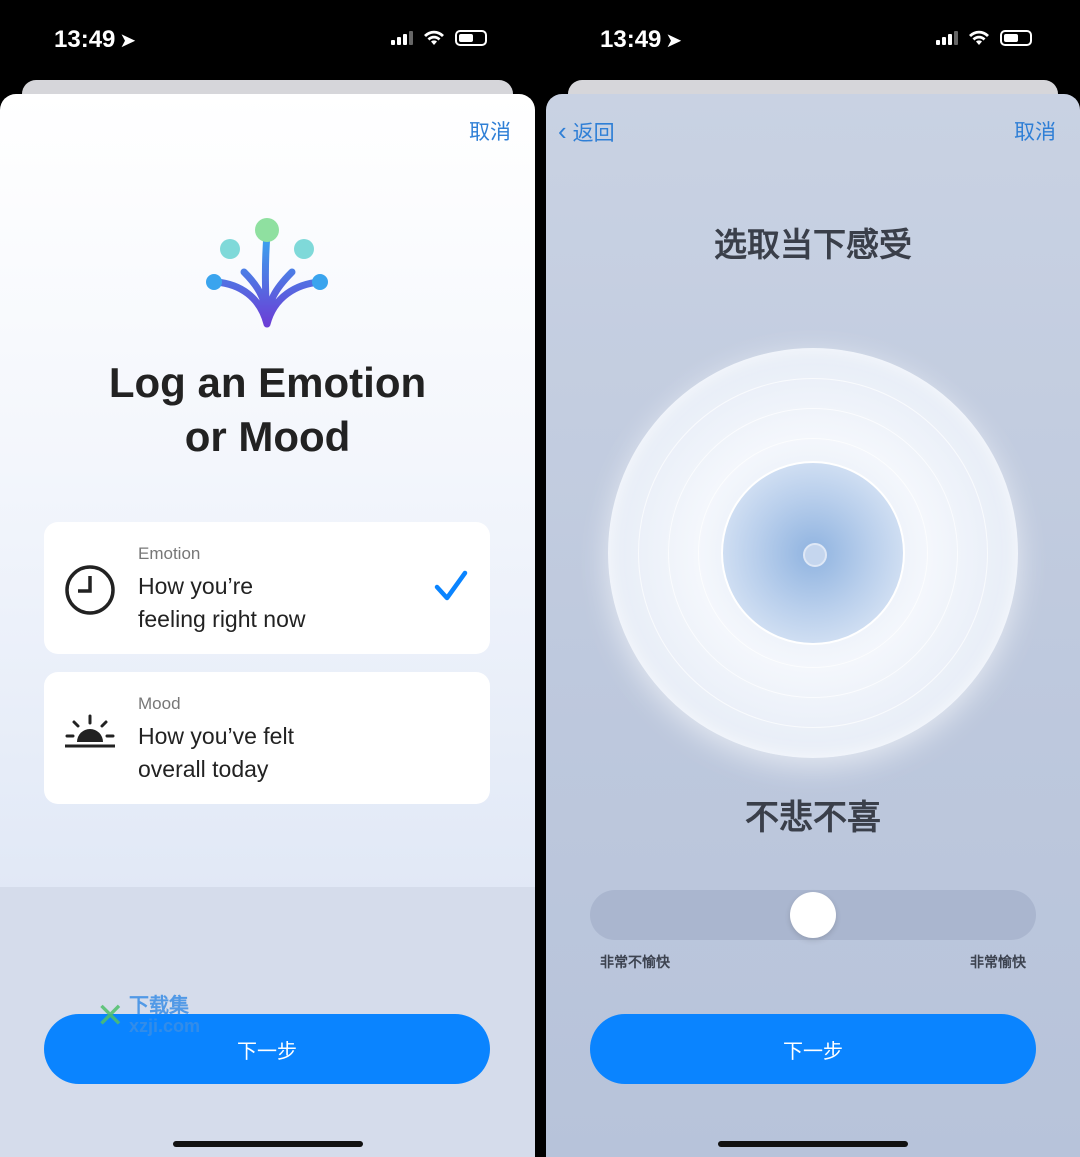 Image resolution: width=1080 pixels, height=1157 pixels. I want to click on slider-thumb, so click(813, 915).